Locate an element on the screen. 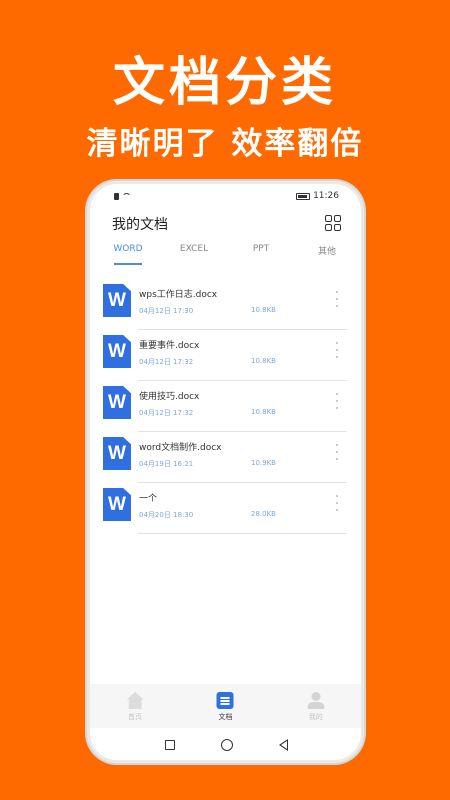  tab-other: 其他 is located at coordinates (327, 250).